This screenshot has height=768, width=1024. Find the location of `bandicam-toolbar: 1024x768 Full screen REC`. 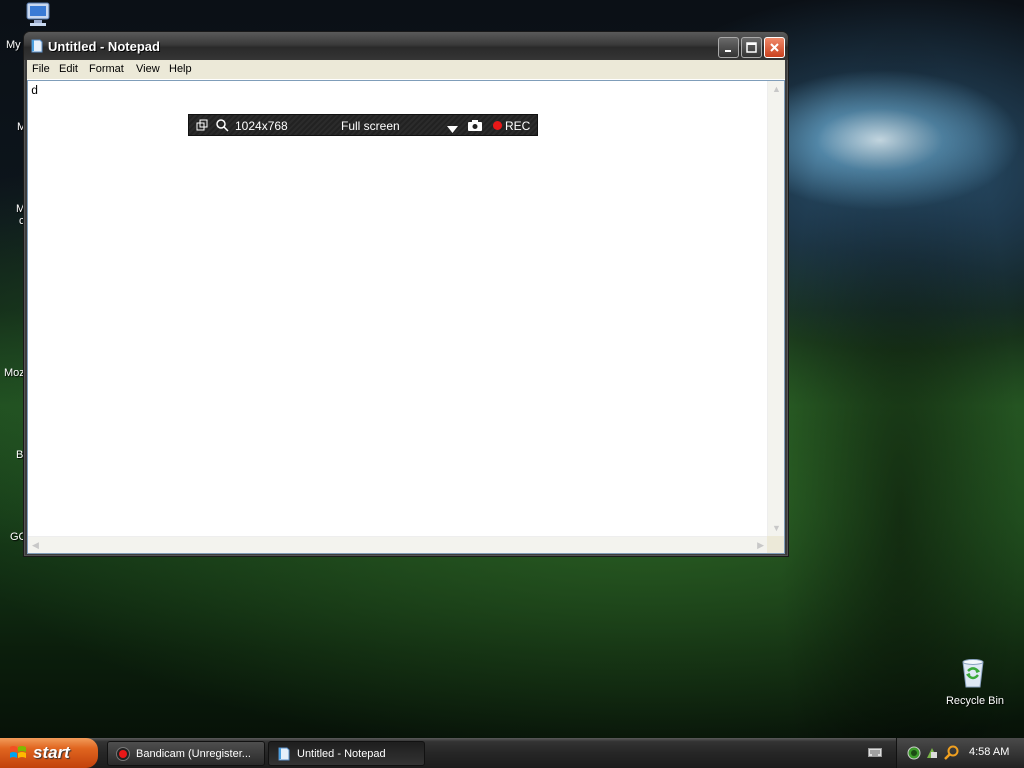

bandicam-toolbar: 1024x768 Full screen REC is located at coordinates (363, 125).